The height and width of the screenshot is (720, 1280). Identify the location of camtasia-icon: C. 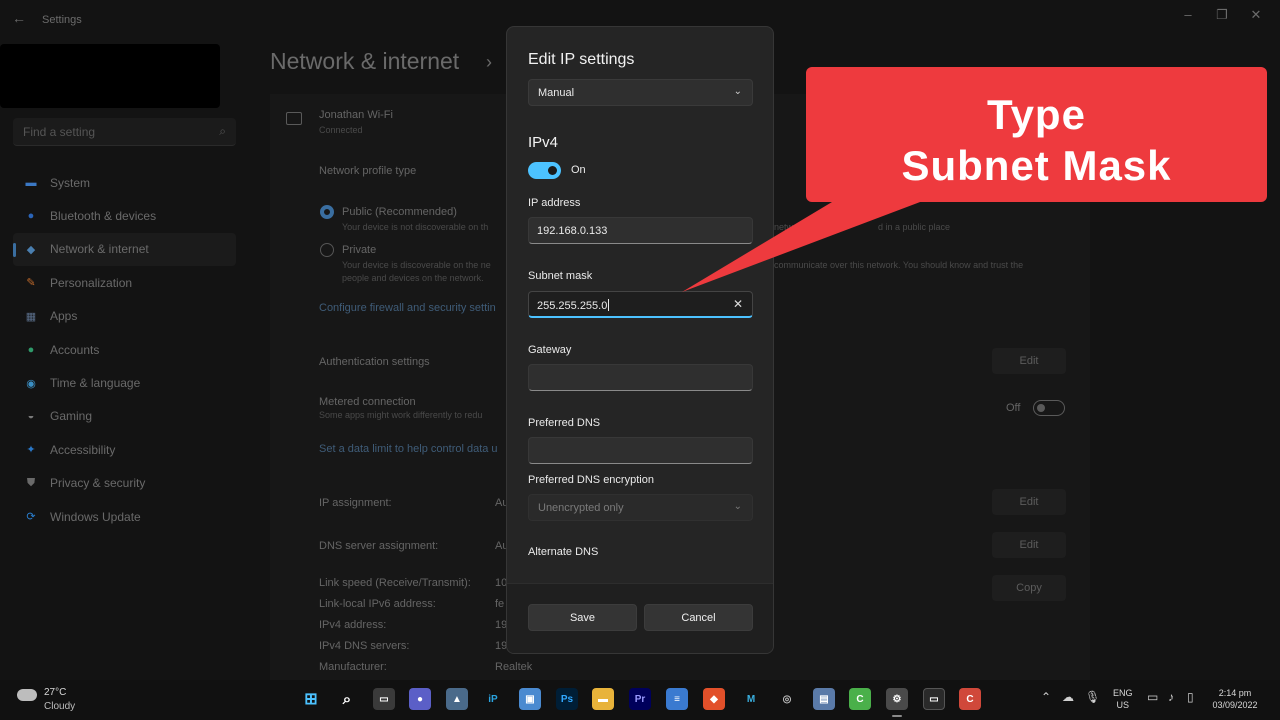
(860, 699).